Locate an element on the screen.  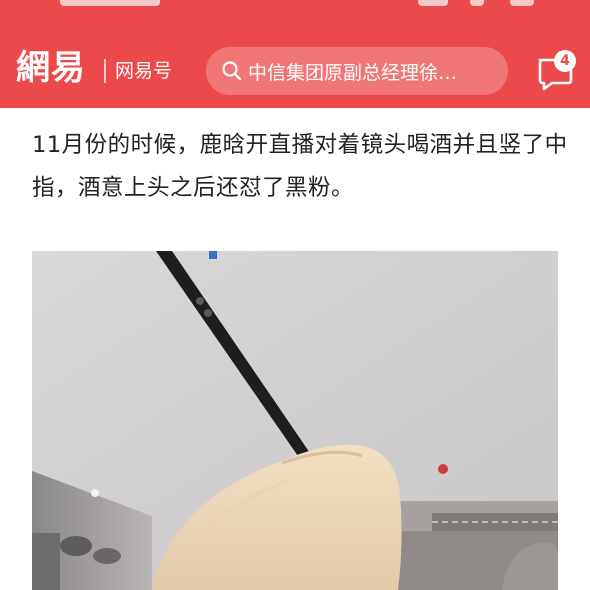
message-badge: 4 is located at coordinates (565, 61).